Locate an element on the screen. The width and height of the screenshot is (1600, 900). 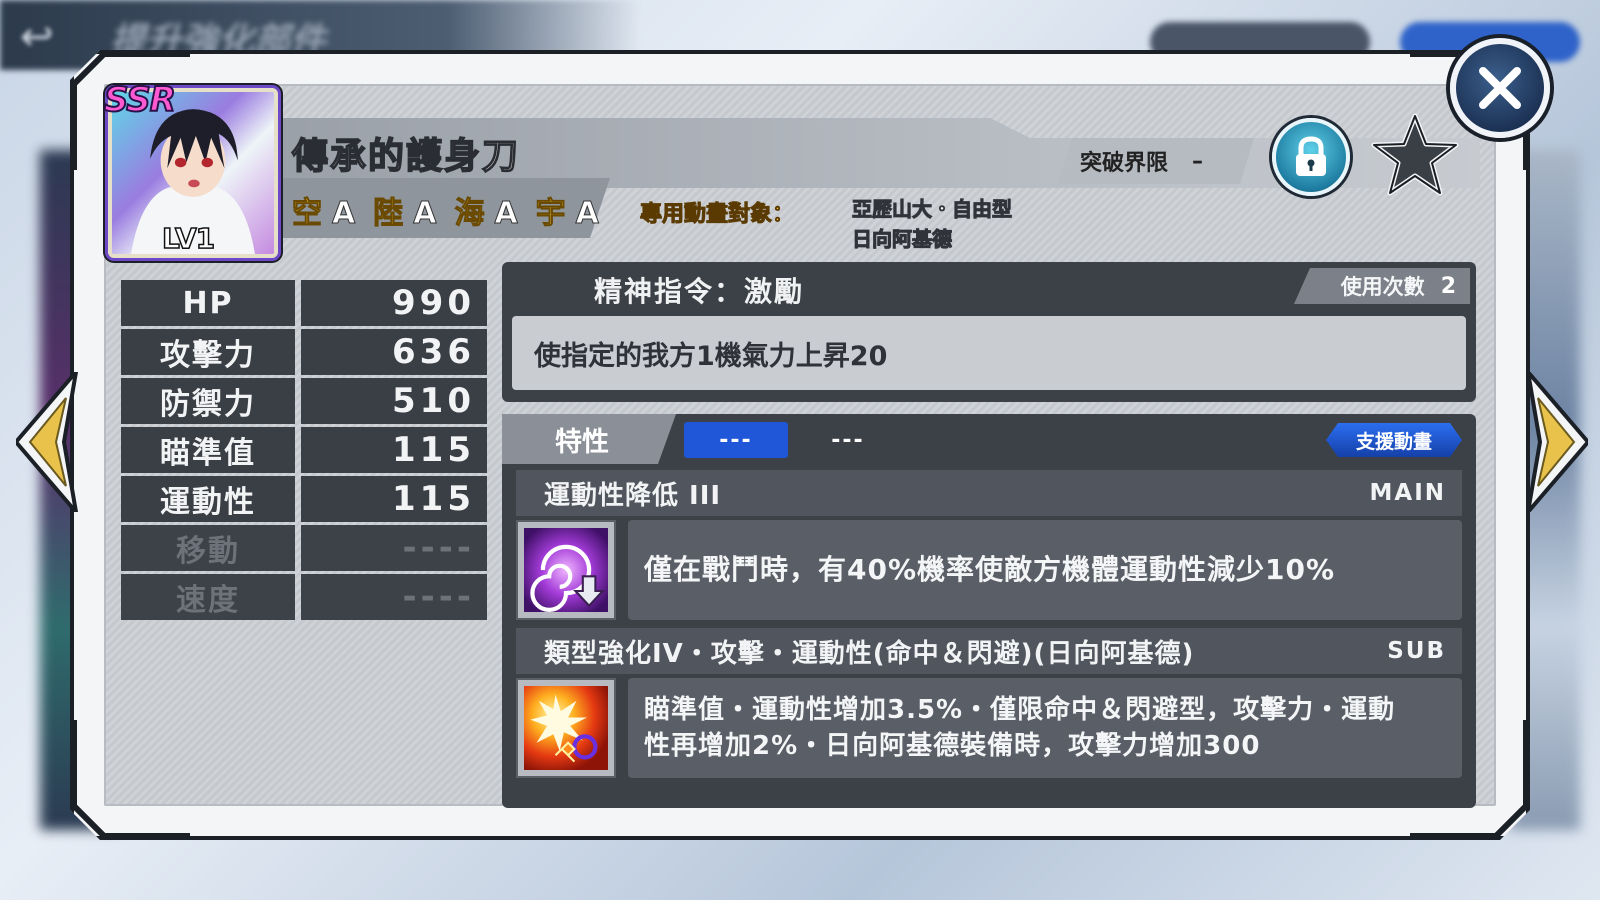
back-arrow-icon: ↩ is located at coordinates (37, 37).